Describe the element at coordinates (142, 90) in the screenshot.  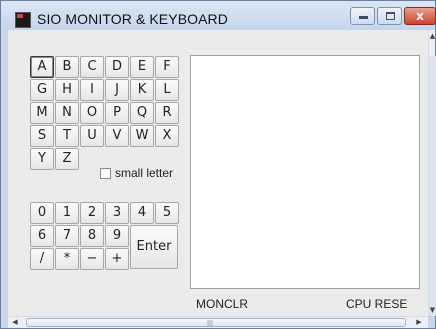
I see `key-k: K` at that location.